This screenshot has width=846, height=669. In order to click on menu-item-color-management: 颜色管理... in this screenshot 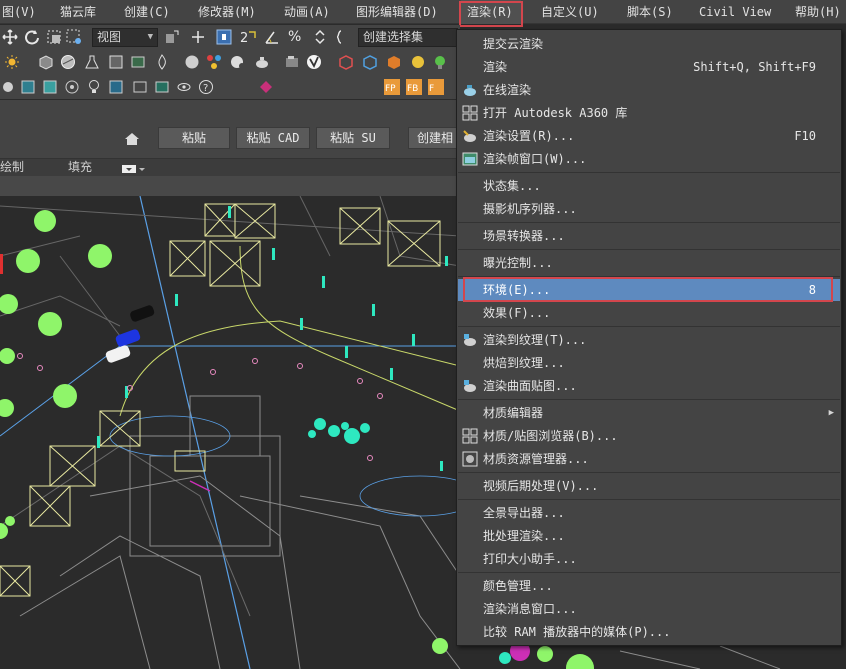, I will do `click(649, 586)`.